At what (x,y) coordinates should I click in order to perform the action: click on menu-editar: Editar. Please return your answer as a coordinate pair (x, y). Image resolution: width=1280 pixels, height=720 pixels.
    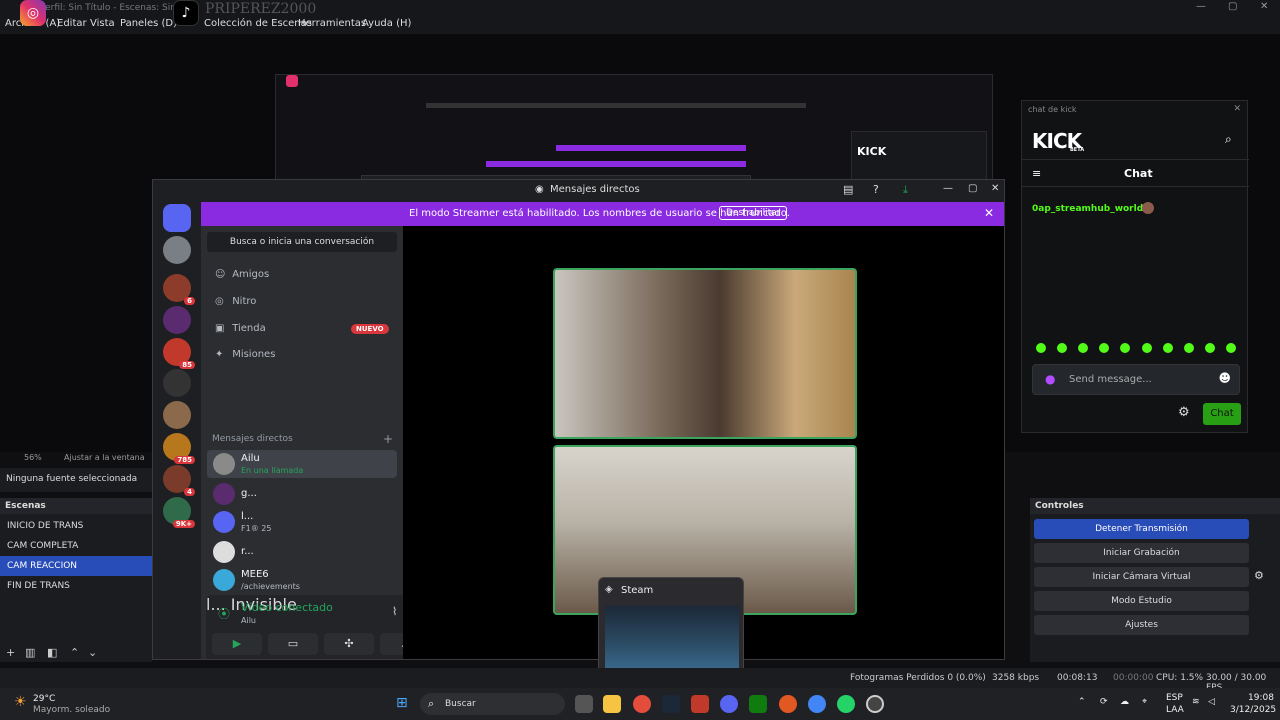
    Looking at the image, I should click on (72, 23).